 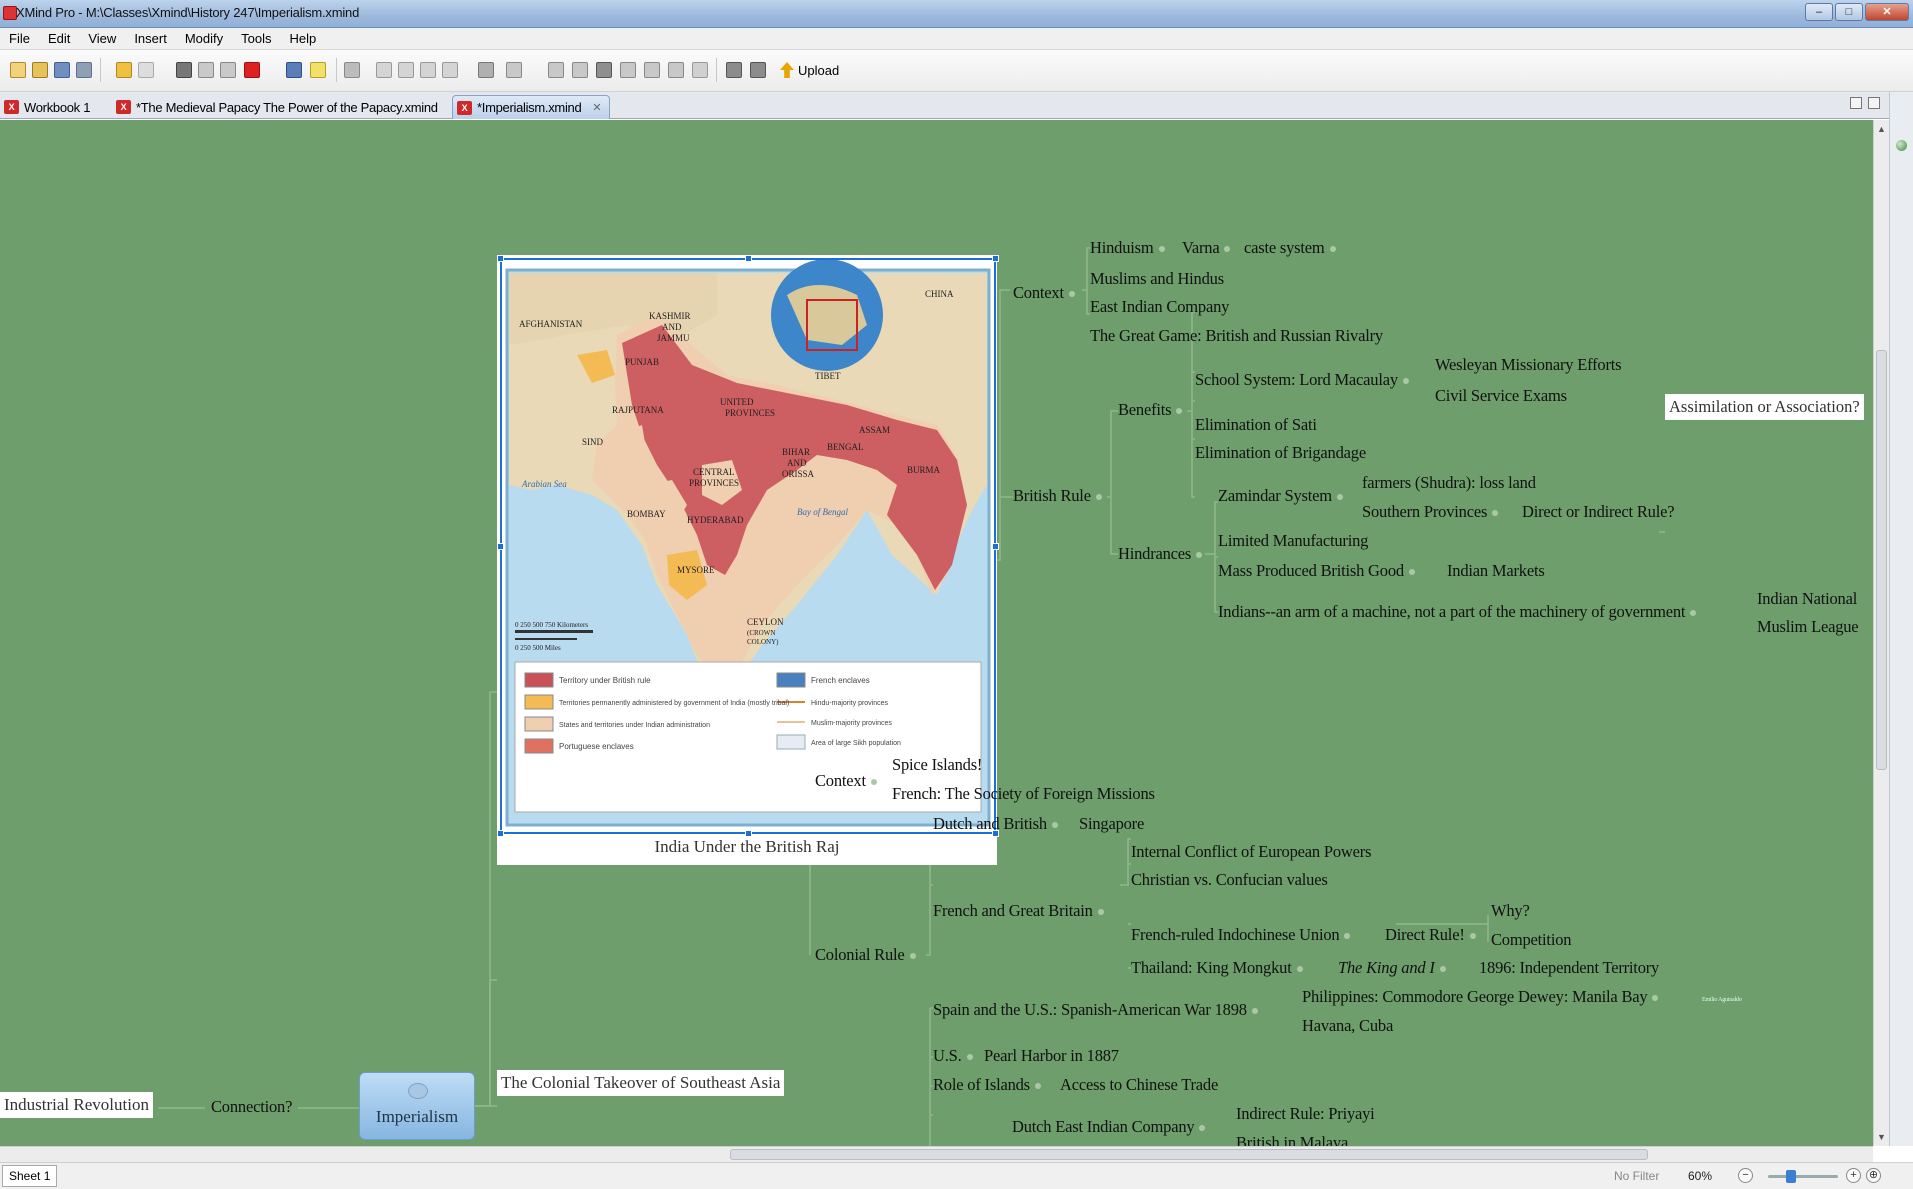 I want to click on idea-lightbulb-icon, so click(x=318, y=70).